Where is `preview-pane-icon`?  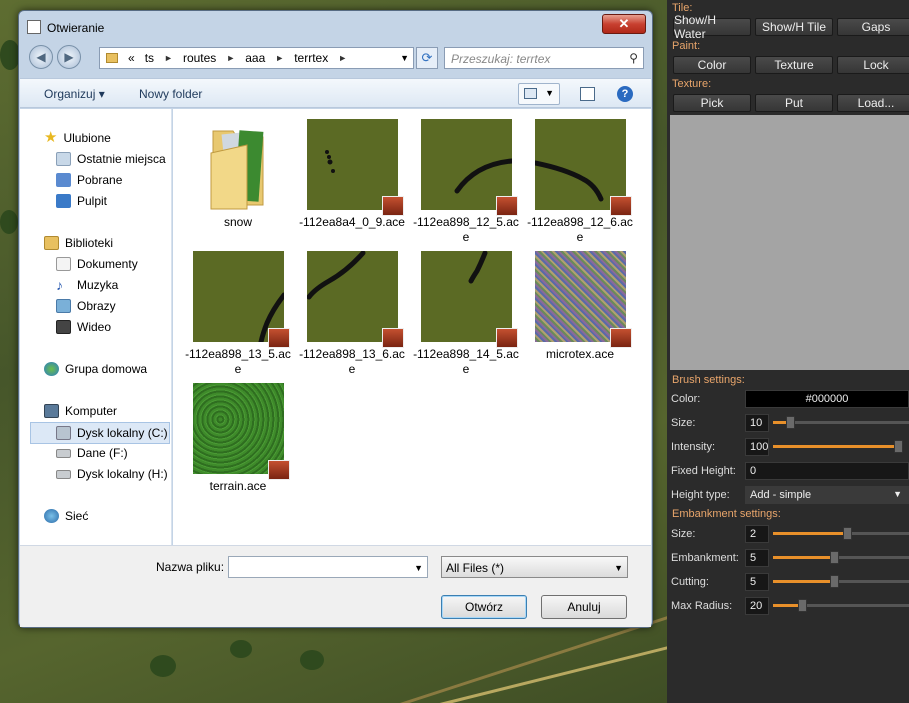 preview-pane-icon is located at coordinates (587, 94).